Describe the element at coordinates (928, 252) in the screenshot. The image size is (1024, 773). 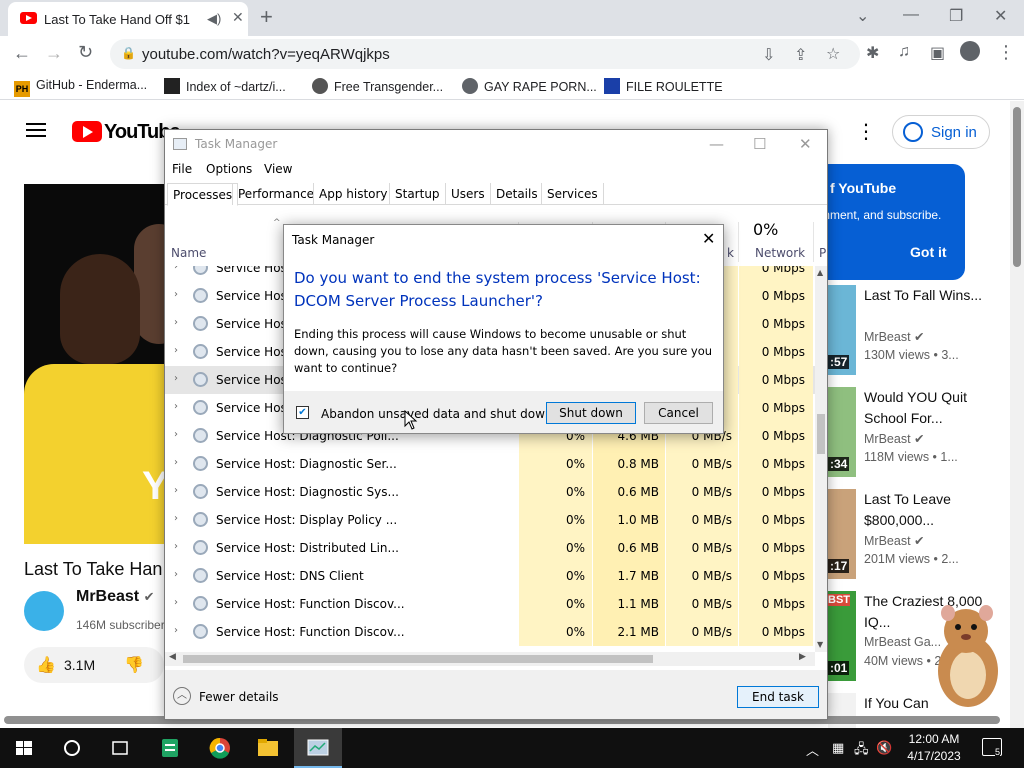
I see `got-it-button: Got it` at that location.